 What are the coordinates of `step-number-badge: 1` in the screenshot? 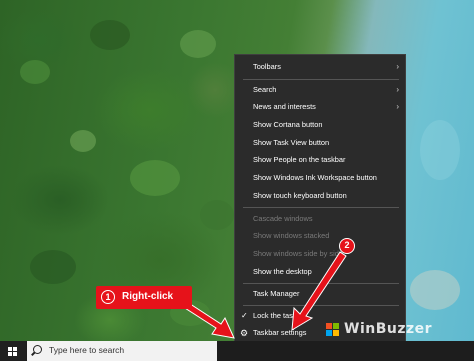 It's located at (108, 297).